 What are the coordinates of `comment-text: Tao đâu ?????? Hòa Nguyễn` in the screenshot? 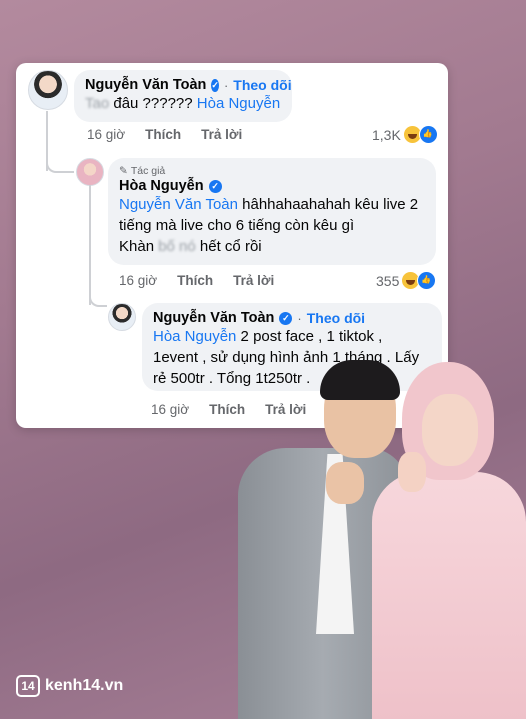 It's located at (183, 103).